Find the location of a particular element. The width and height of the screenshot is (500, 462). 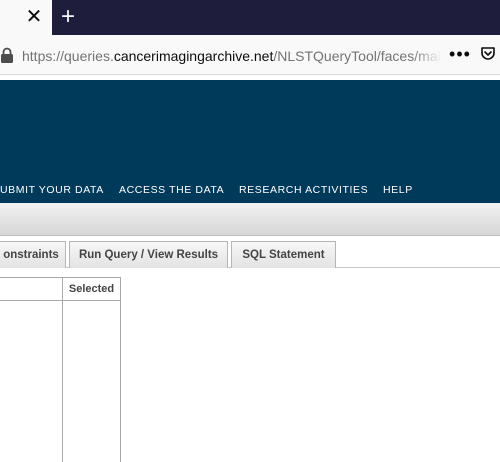

table-header-divider is located at coordinates (60, 300).